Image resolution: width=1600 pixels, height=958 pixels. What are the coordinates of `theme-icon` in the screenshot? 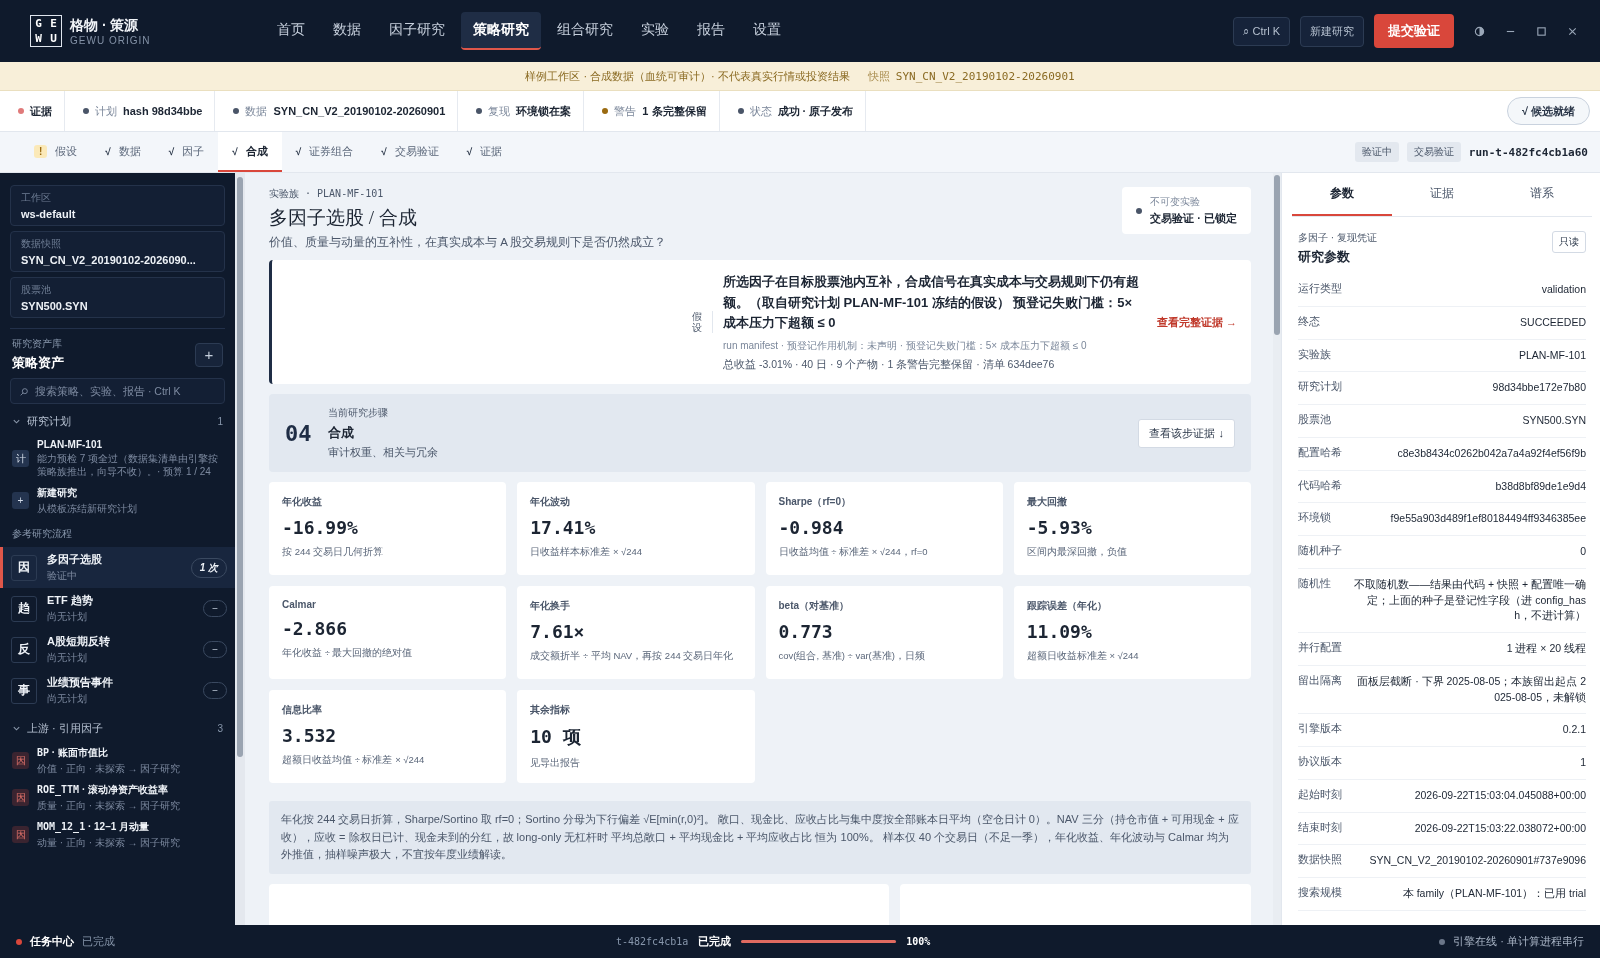 It's located at (1479, 31).